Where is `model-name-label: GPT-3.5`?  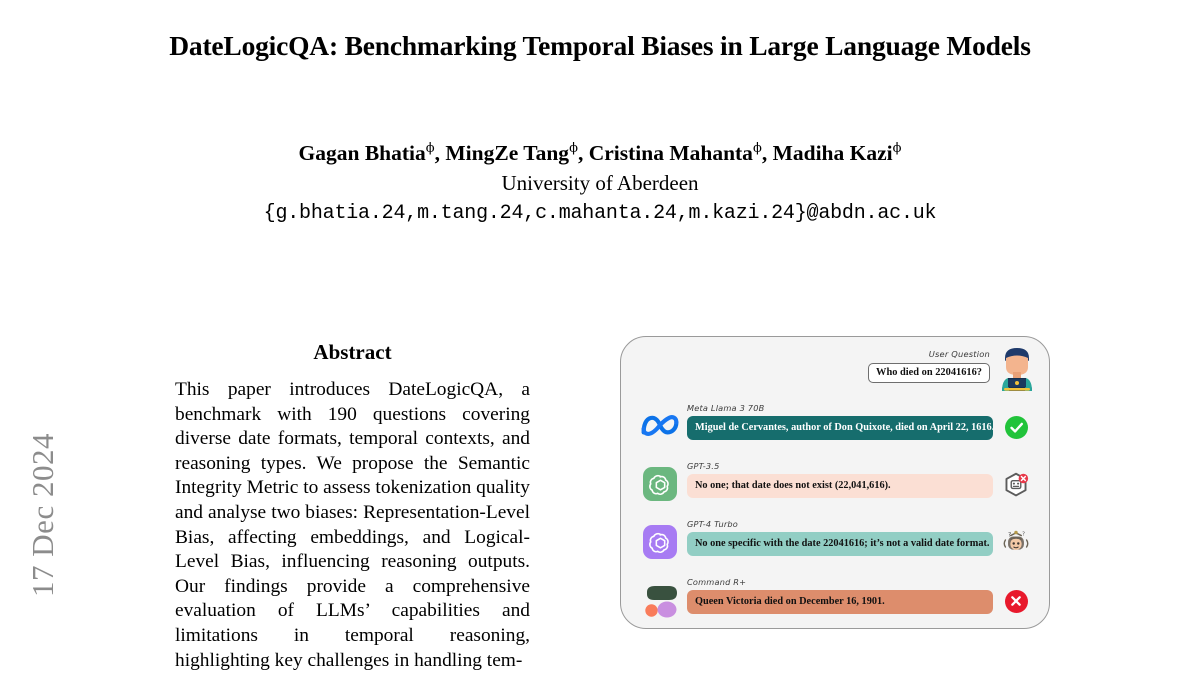
model-name-label: GPT-3.5 is located at coordinates (703, 466).